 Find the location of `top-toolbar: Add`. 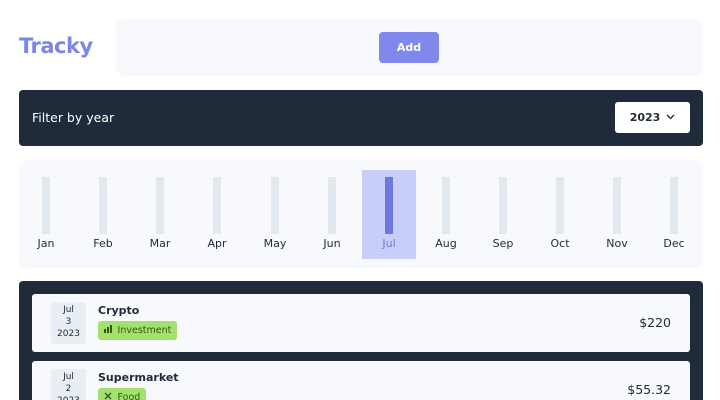

top-toolbar: Add is located at coordinates (409, 47).